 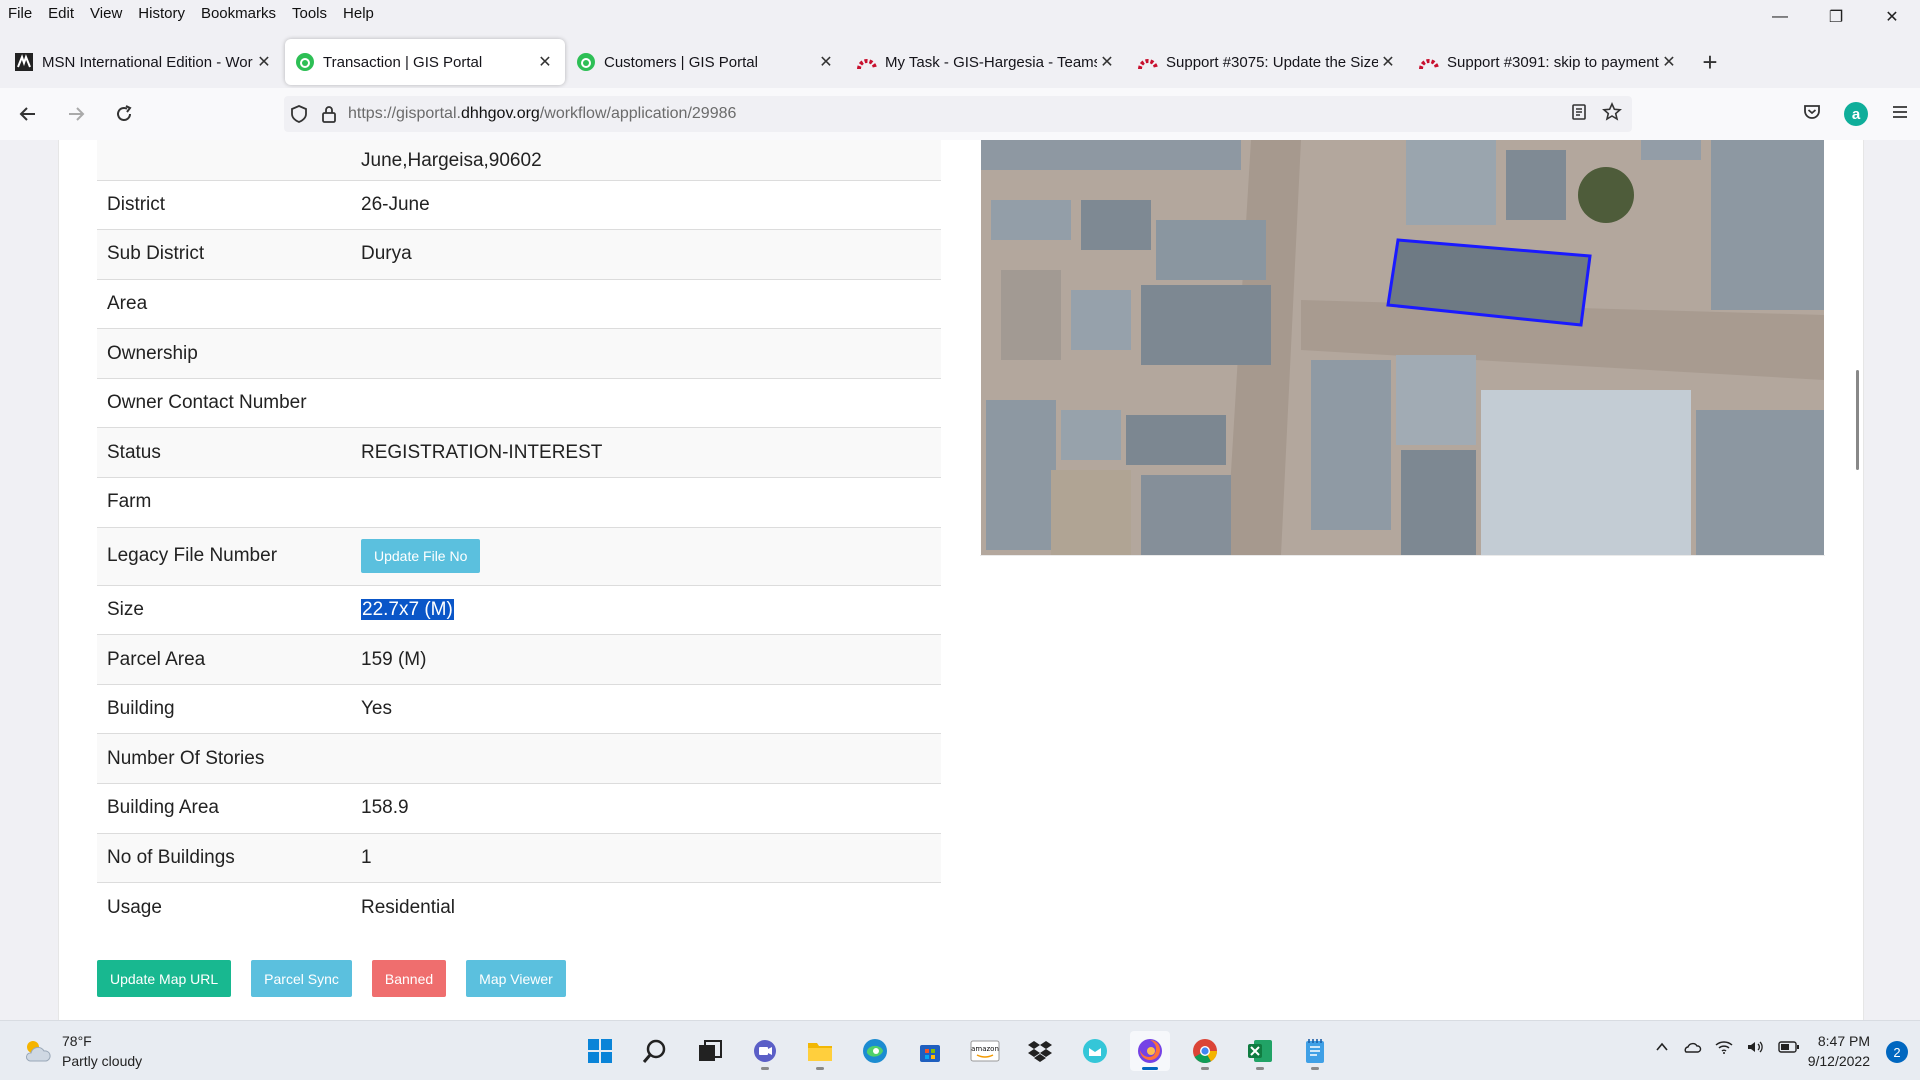 What do you see at coordinates (1789, 1049) in the screenshot?
I see `battery-icon` at bounding box center [1789, 1049].